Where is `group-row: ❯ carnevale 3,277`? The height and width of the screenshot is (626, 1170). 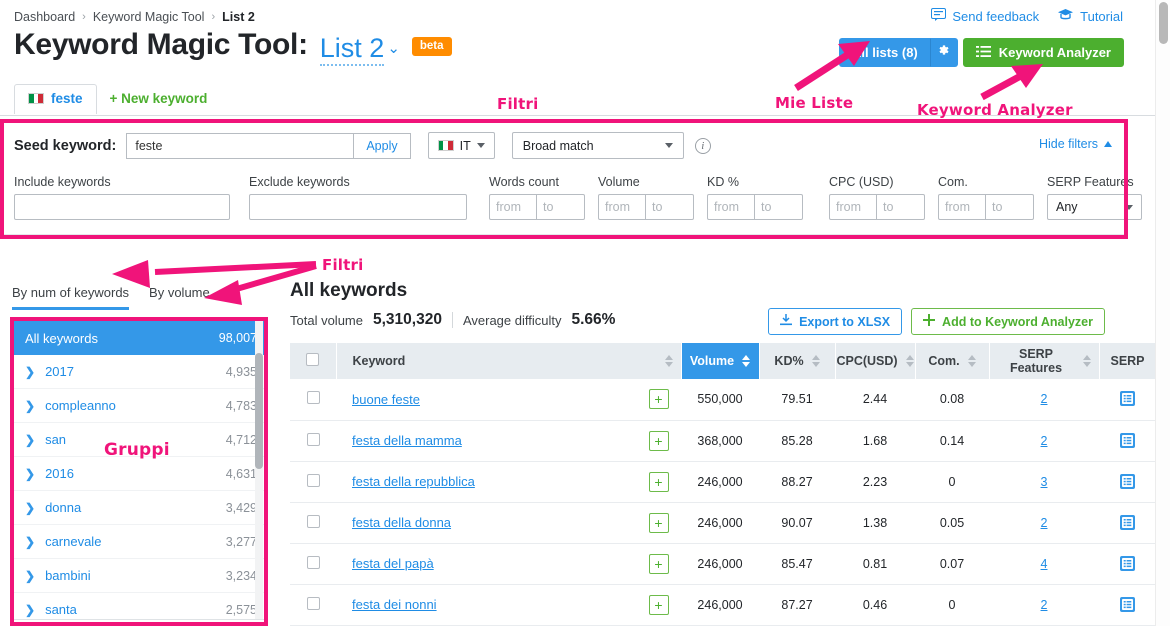
group-row: ❯ carnevale 3,277 is located at coordinates (140, 542).